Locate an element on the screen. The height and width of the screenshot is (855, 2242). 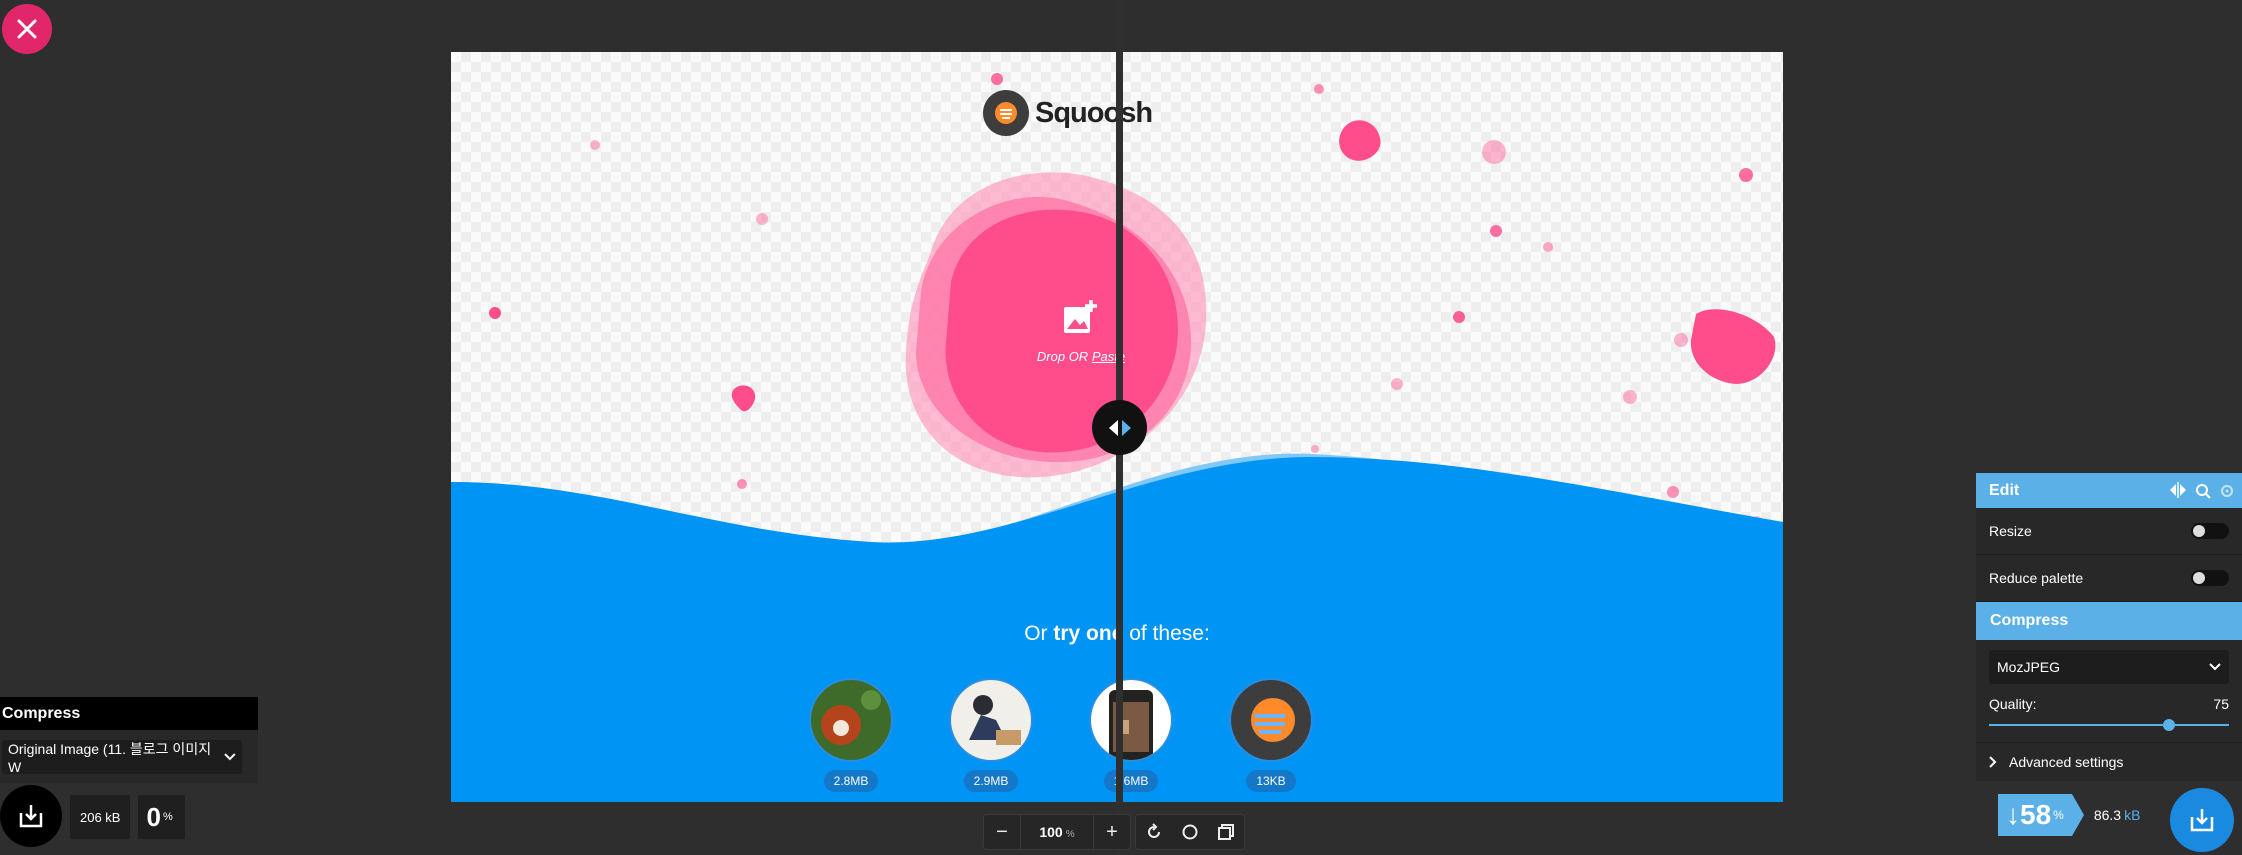
rotate-icon is located at coordinates (1154, 830).